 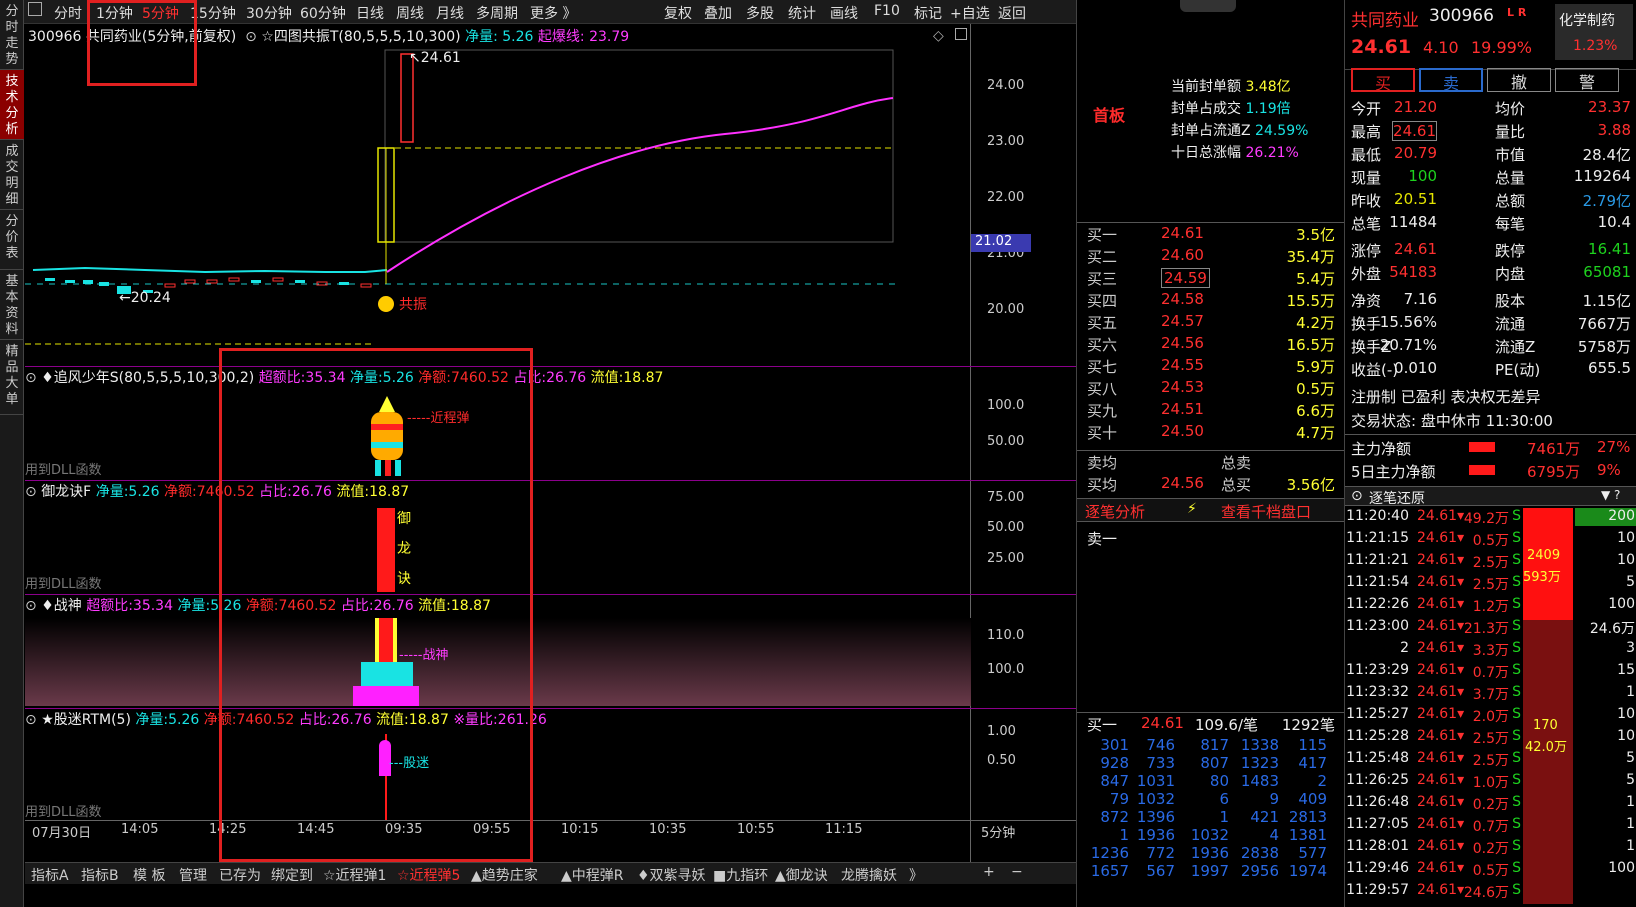 What do you see at coordinates (35, 9) in the screenshot?
I see `menu-icon` at bounding box center [35, 9].